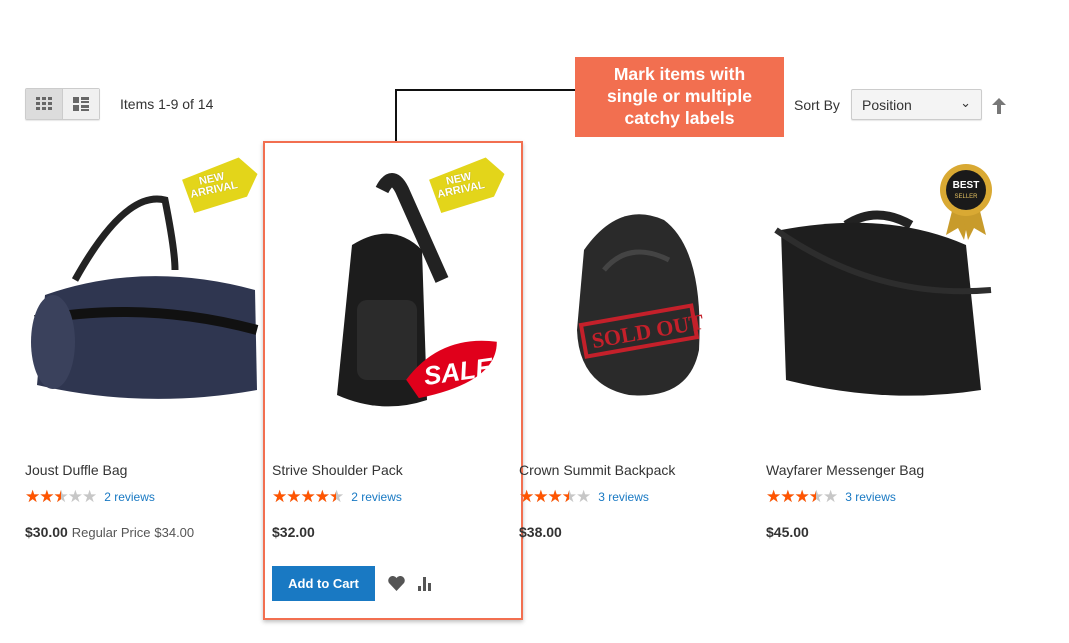 The height and width of the screenshot is (643, 1069). What do you see at coordinates (886, 295) in the screenshot?
I see `product-image: BEST SELLER` at bounding box center [886, 295].